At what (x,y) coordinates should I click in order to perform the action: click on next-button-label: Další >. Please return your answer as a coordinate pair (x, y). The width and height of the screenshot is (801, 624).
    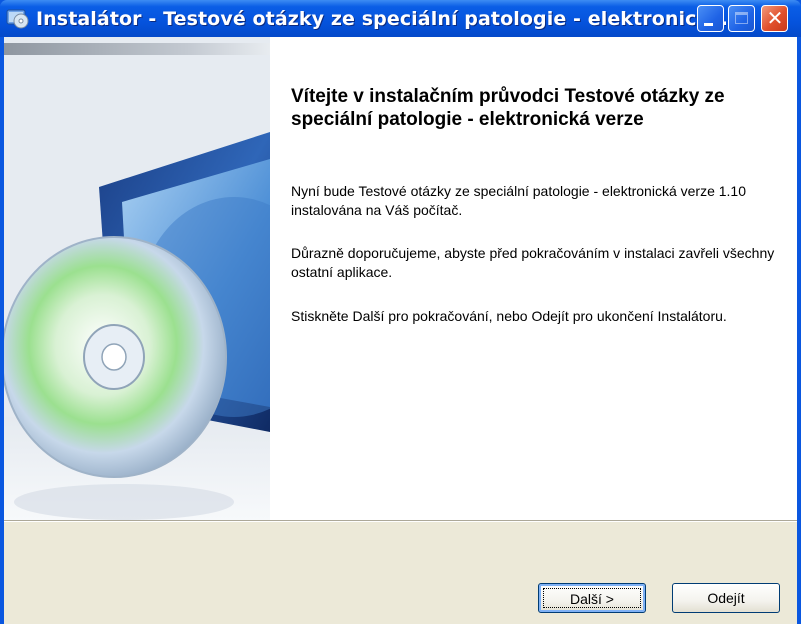
    Looking at the image, I should click on (592, 598).